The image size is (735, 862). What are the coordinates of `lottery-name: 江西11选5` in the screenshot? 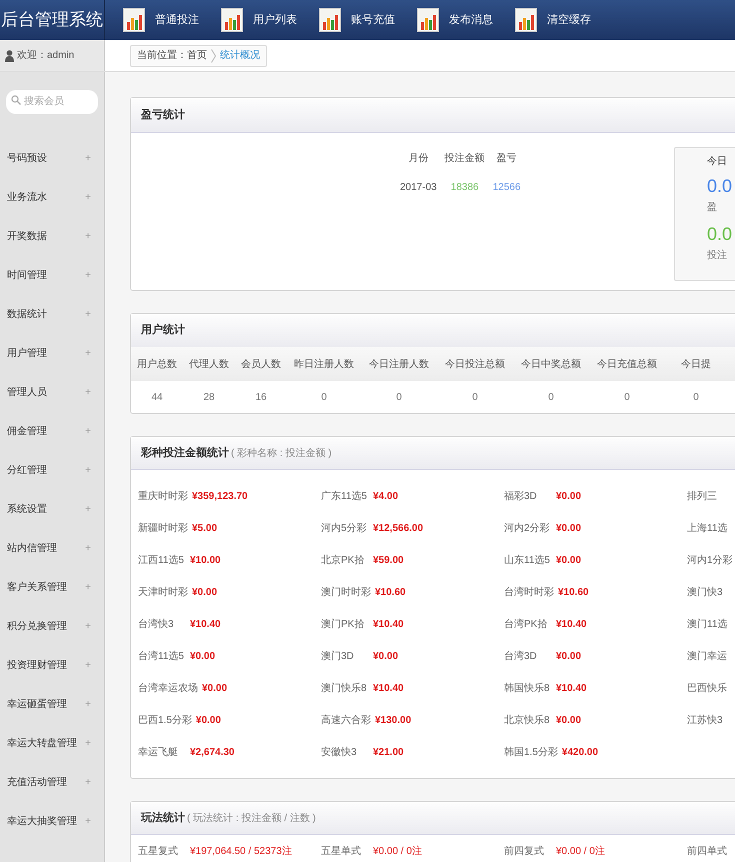 It's located at (161, 561).